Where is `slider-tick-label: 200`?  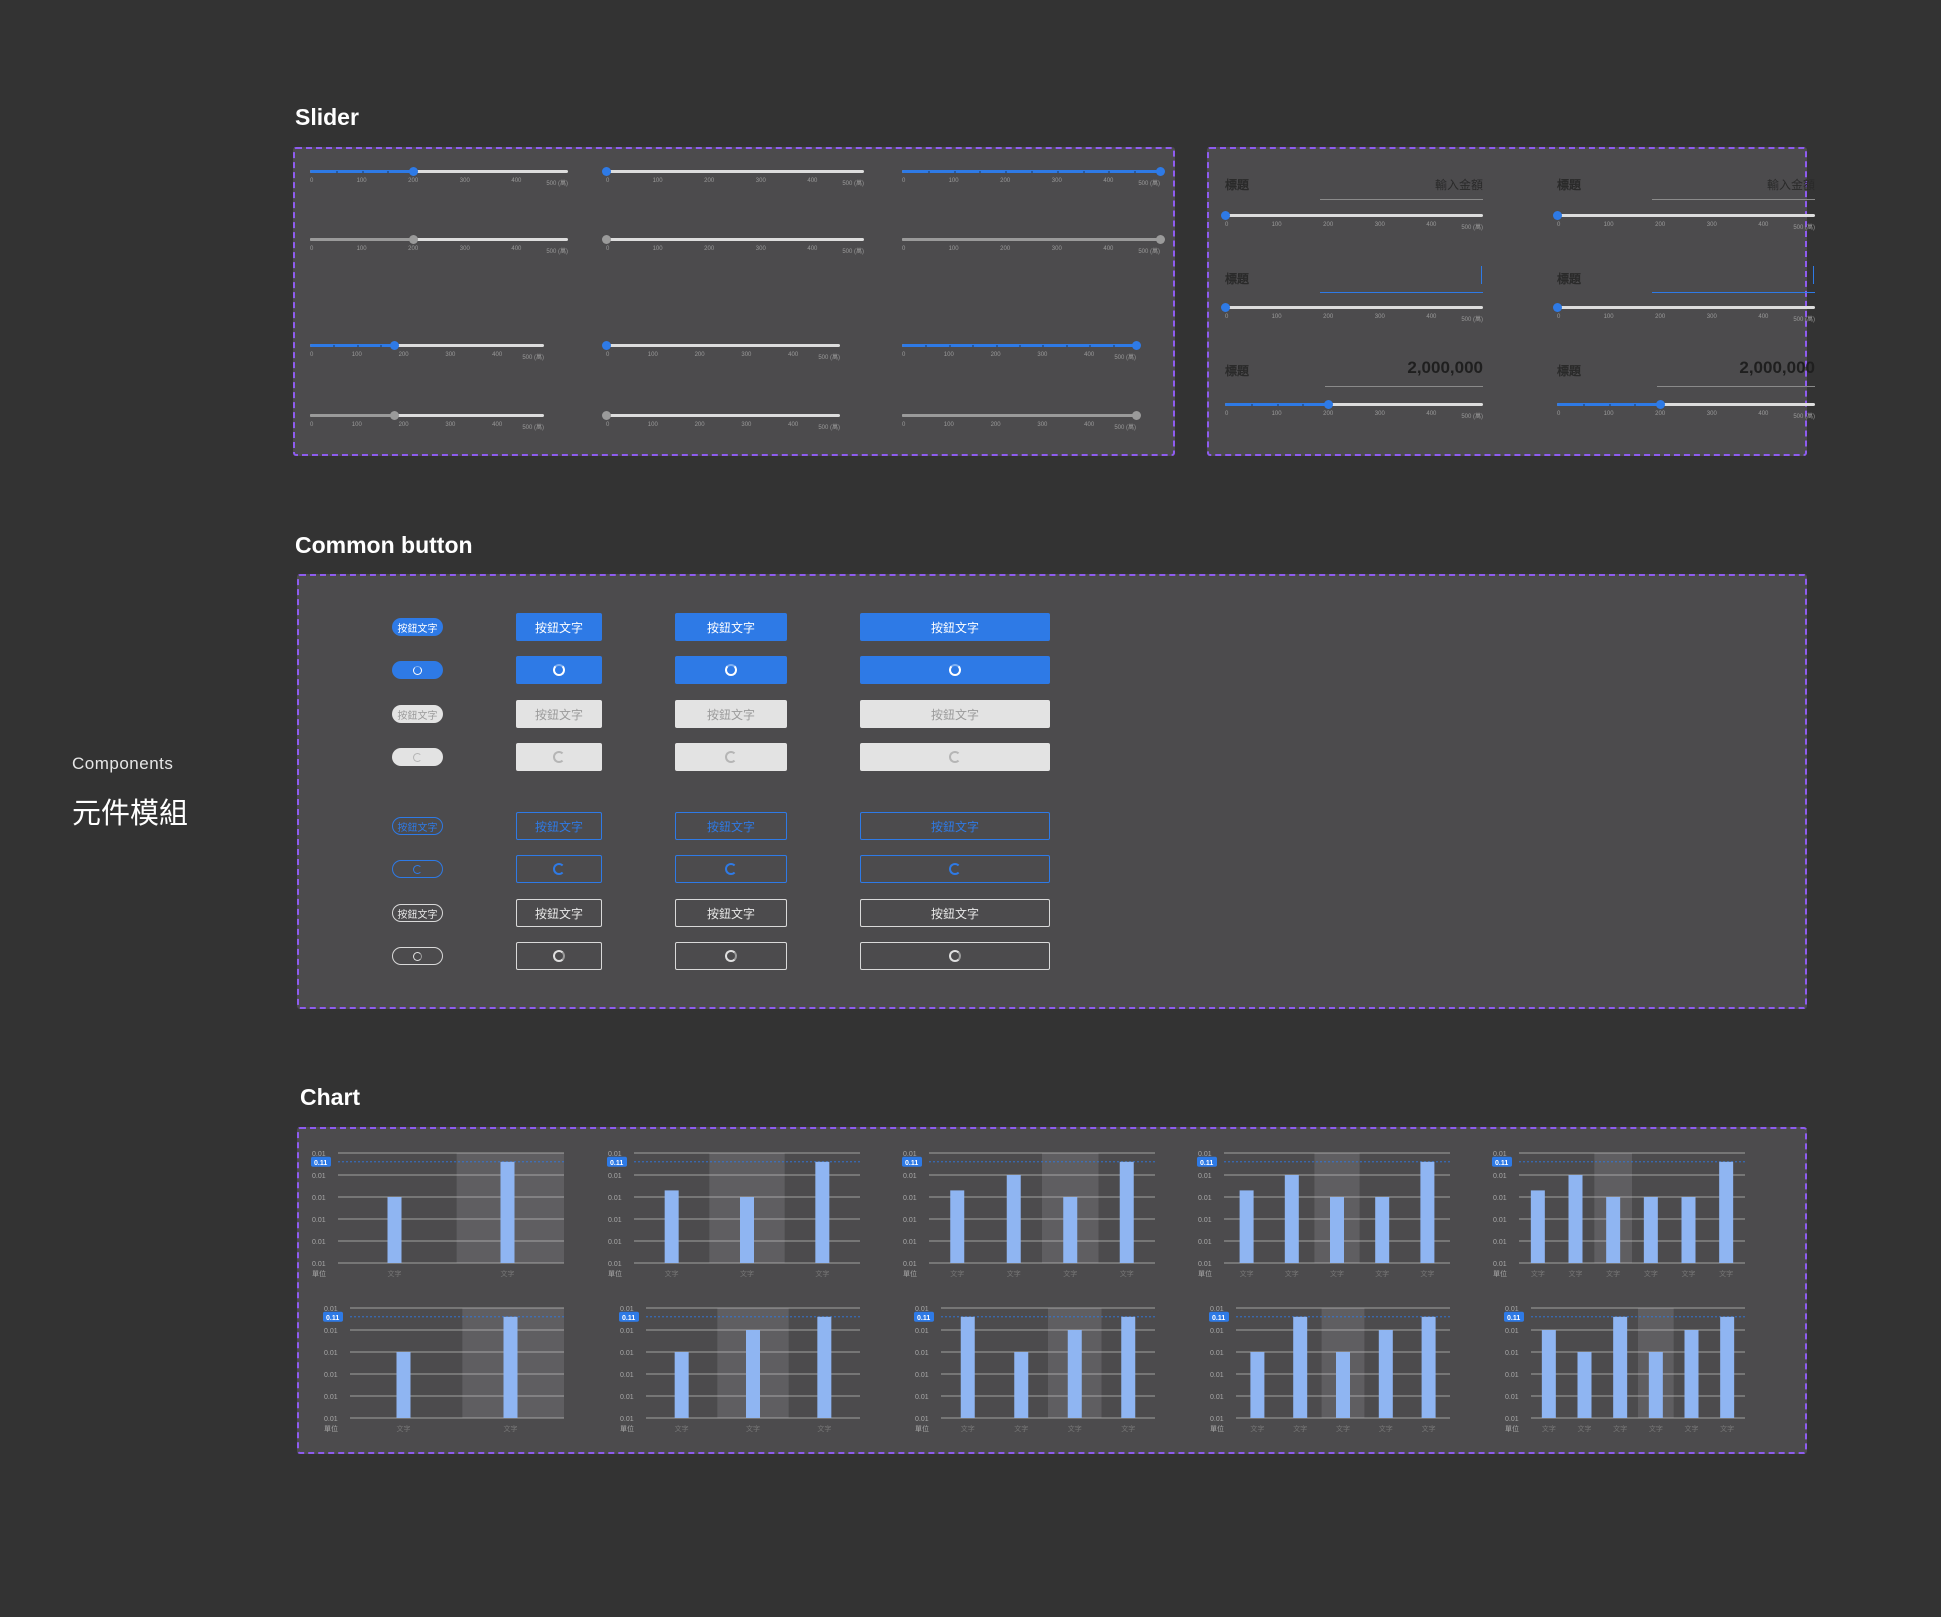
slider-tick-label: 200 is located at coordinates (403, 355).